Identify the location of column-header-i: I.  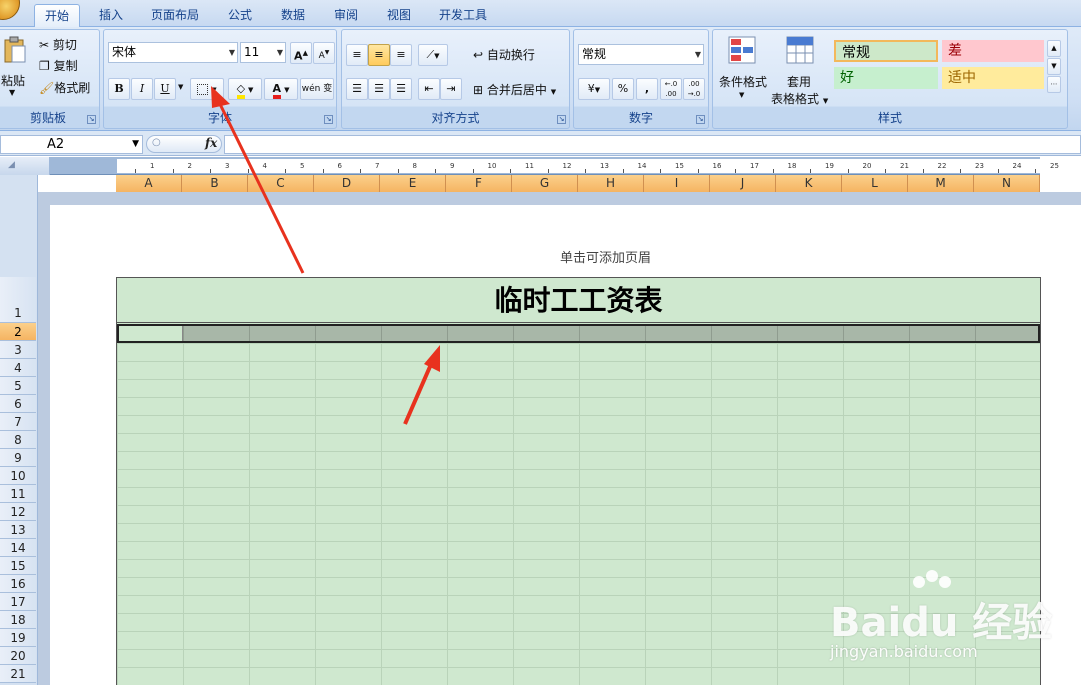
(677, 183).